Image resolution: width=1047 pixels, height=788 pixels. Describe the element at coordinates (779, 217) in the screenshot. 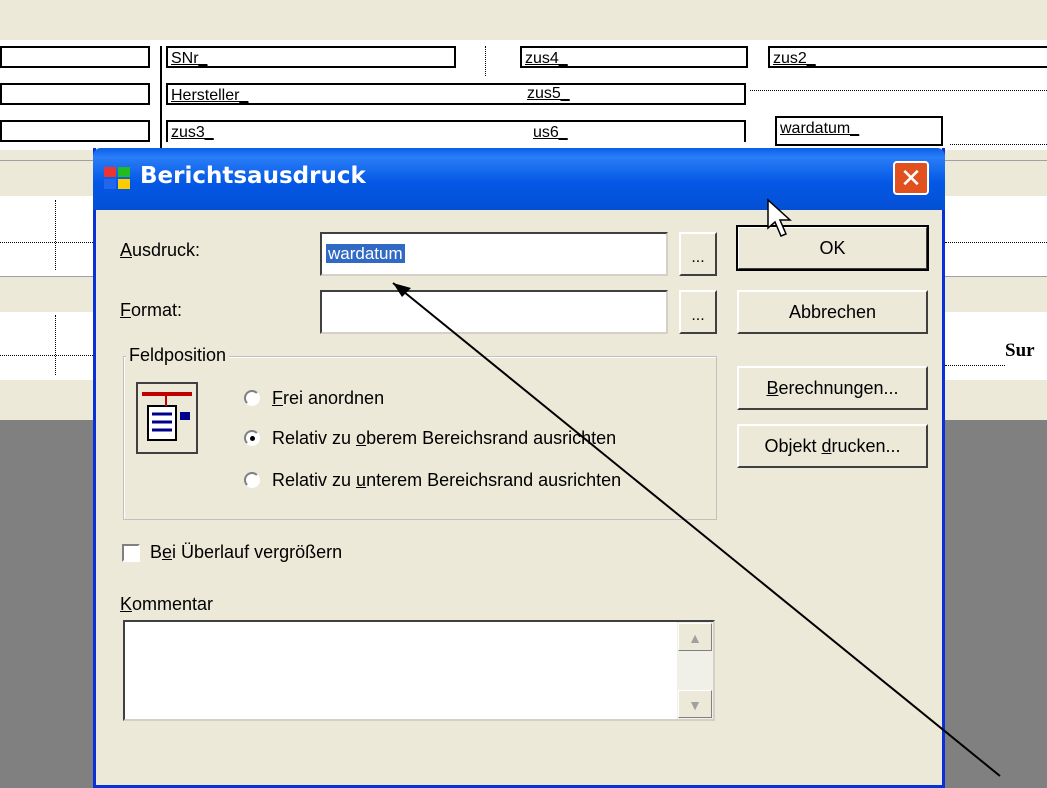

I see `mouse-cursor-icon` at that location.